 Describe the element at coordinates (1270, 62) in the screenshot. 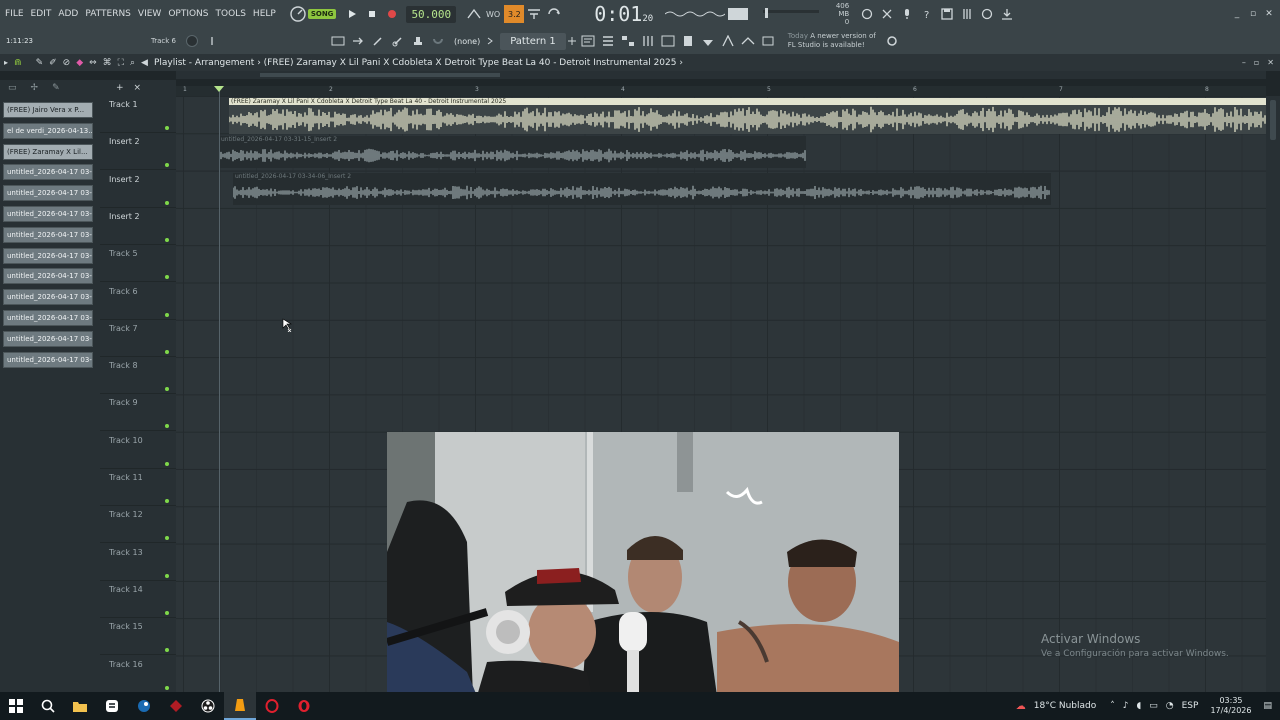

I see `playlist-close-icon: ✕` at that location.